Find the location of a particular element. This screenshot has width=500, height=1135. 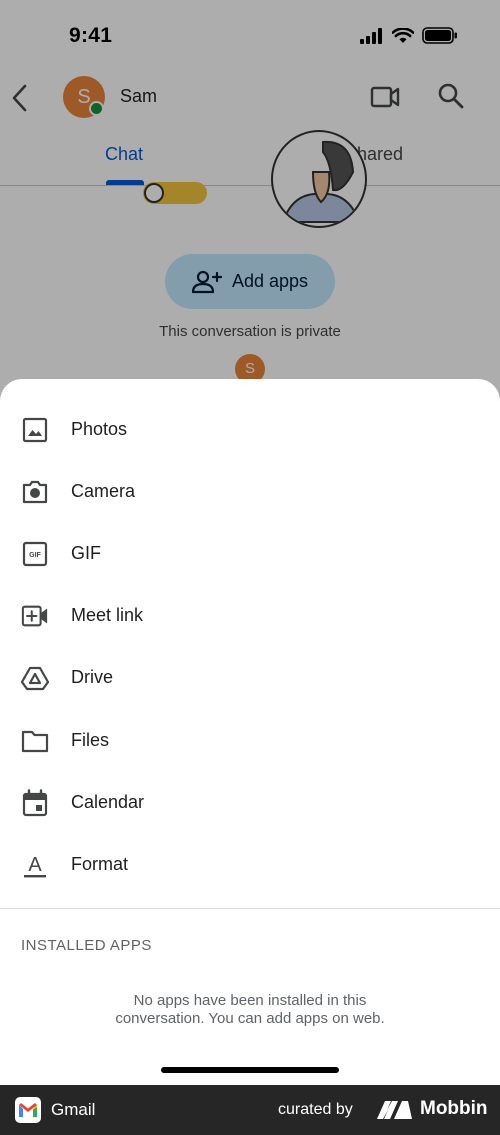

menu-item-label: Calendar is located at coordinates (108, 802).